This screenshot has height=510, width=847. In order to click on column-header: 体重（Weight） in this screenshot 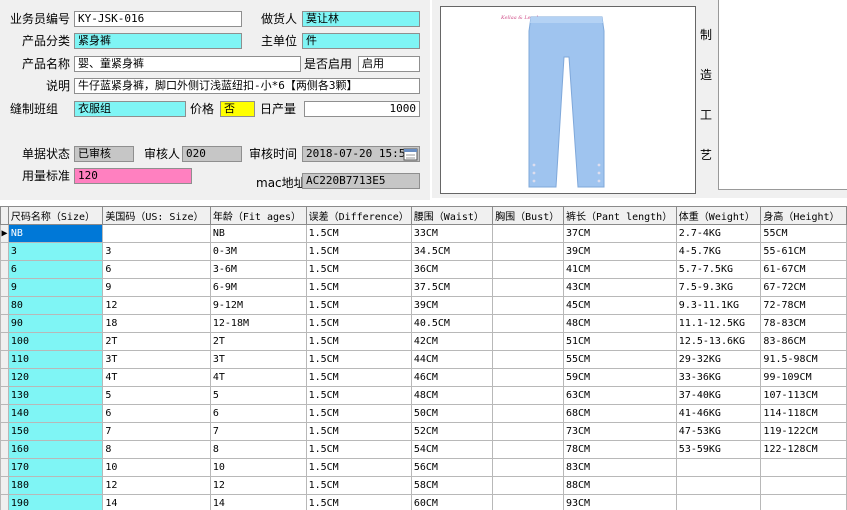, I will do `click(718, 215)`.